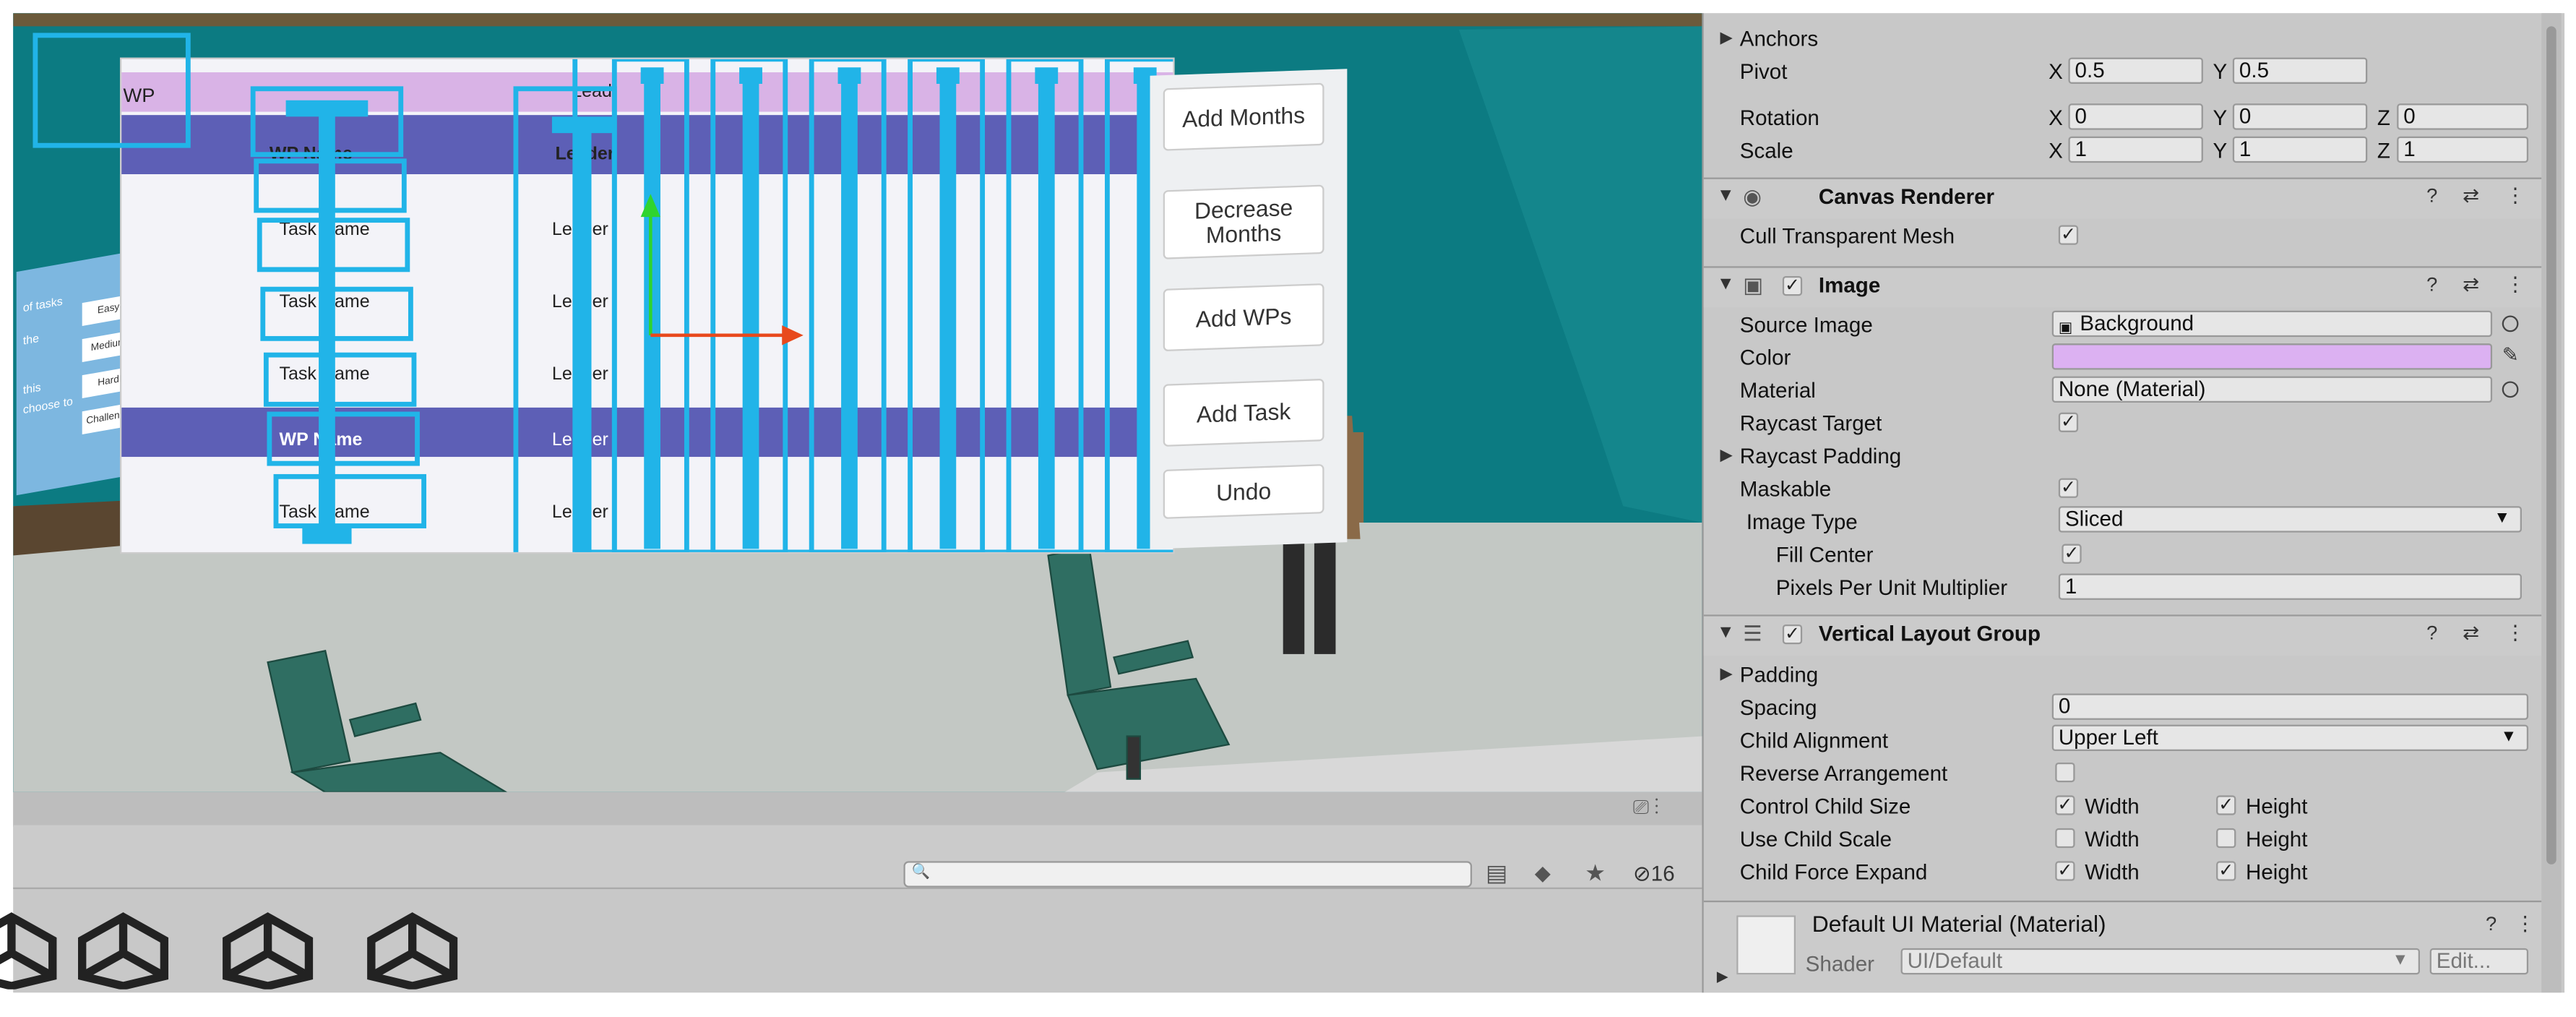 This screenshot has height=1017, width=2576. I want to click on filter-icon: ▤, so click(1497, 873).